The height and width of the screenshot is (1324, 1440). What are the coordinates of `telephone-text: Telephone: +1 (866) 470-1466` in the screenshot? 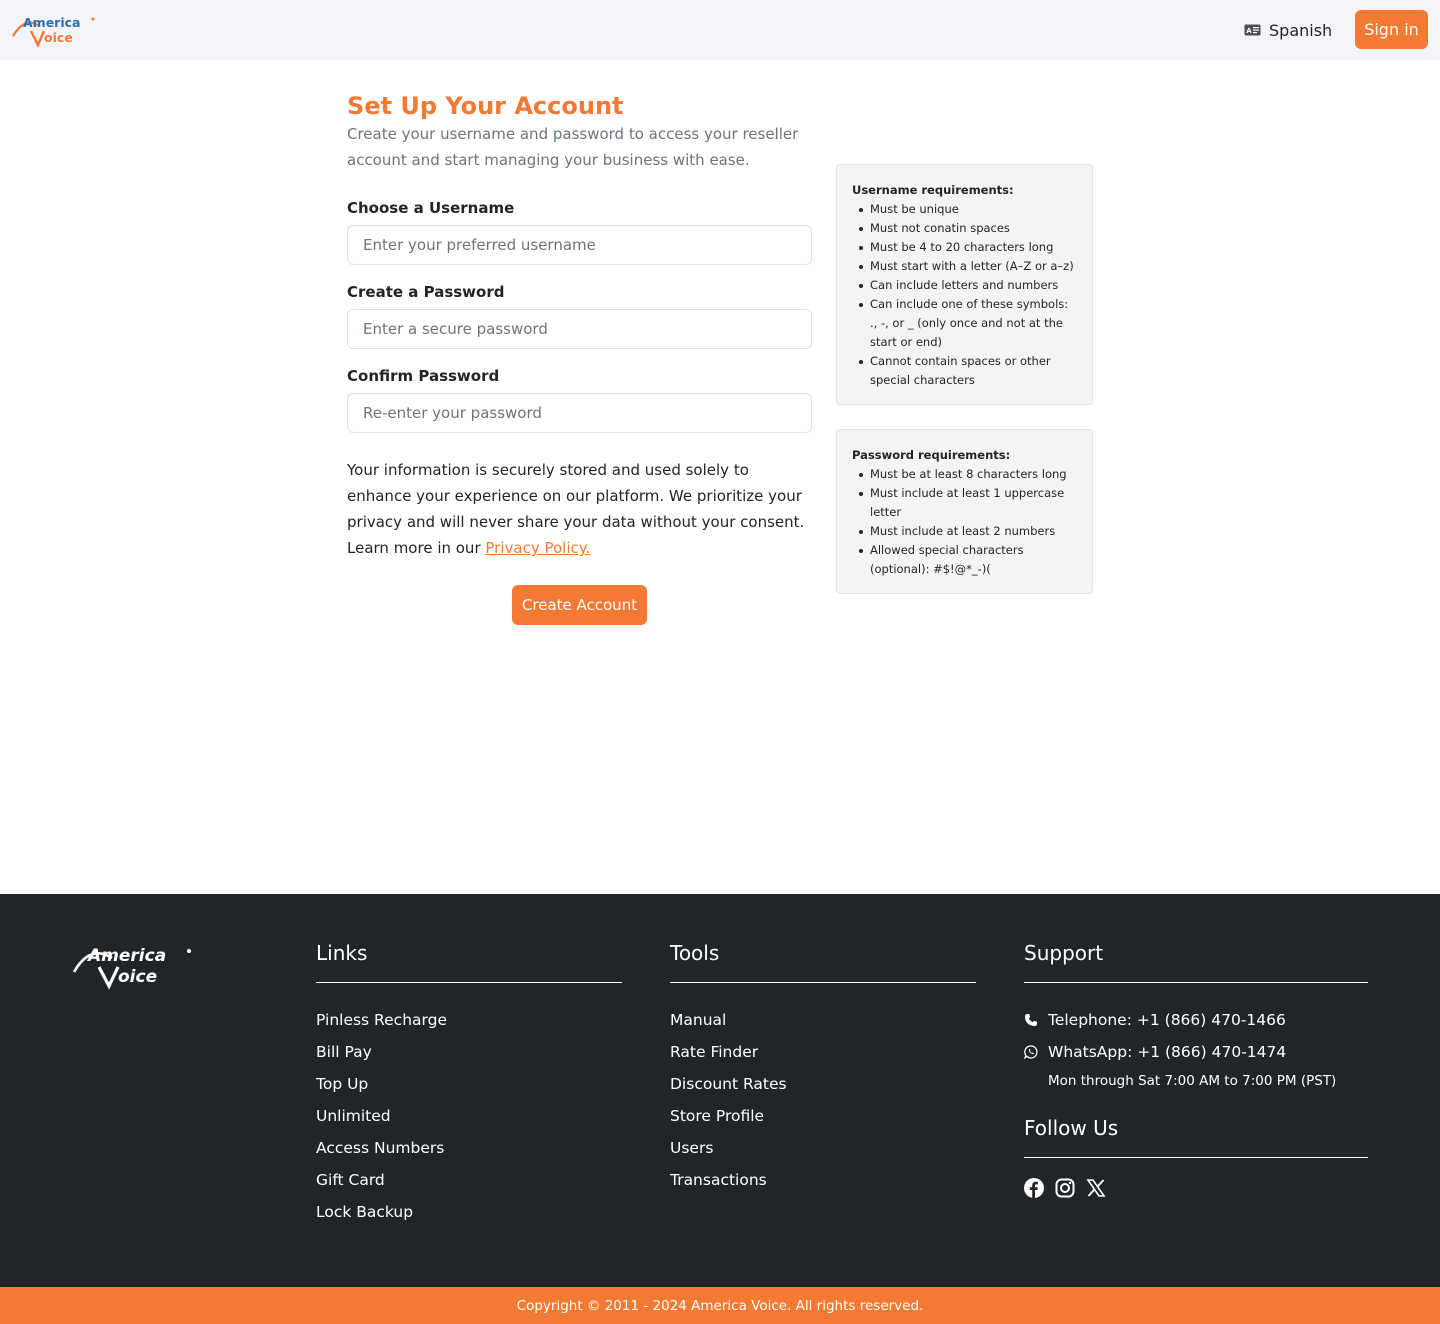 It's located at (1167, 1020).